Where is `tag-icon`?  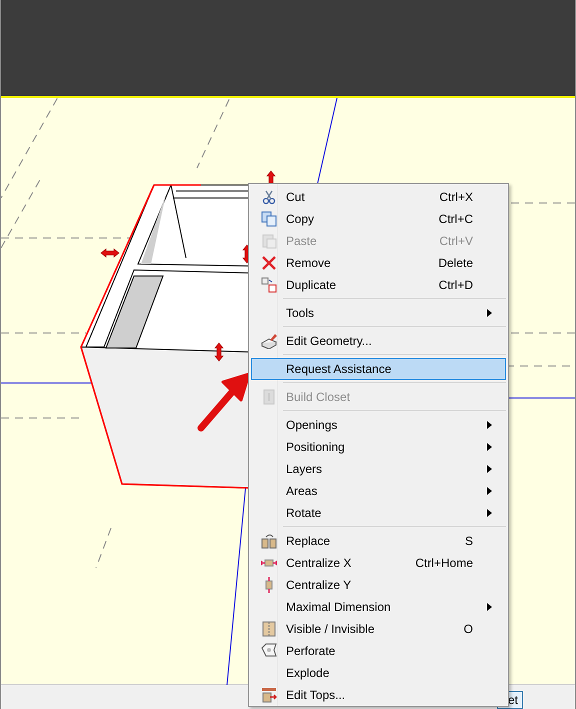
tag-icon is located at coordinates (269, 651).